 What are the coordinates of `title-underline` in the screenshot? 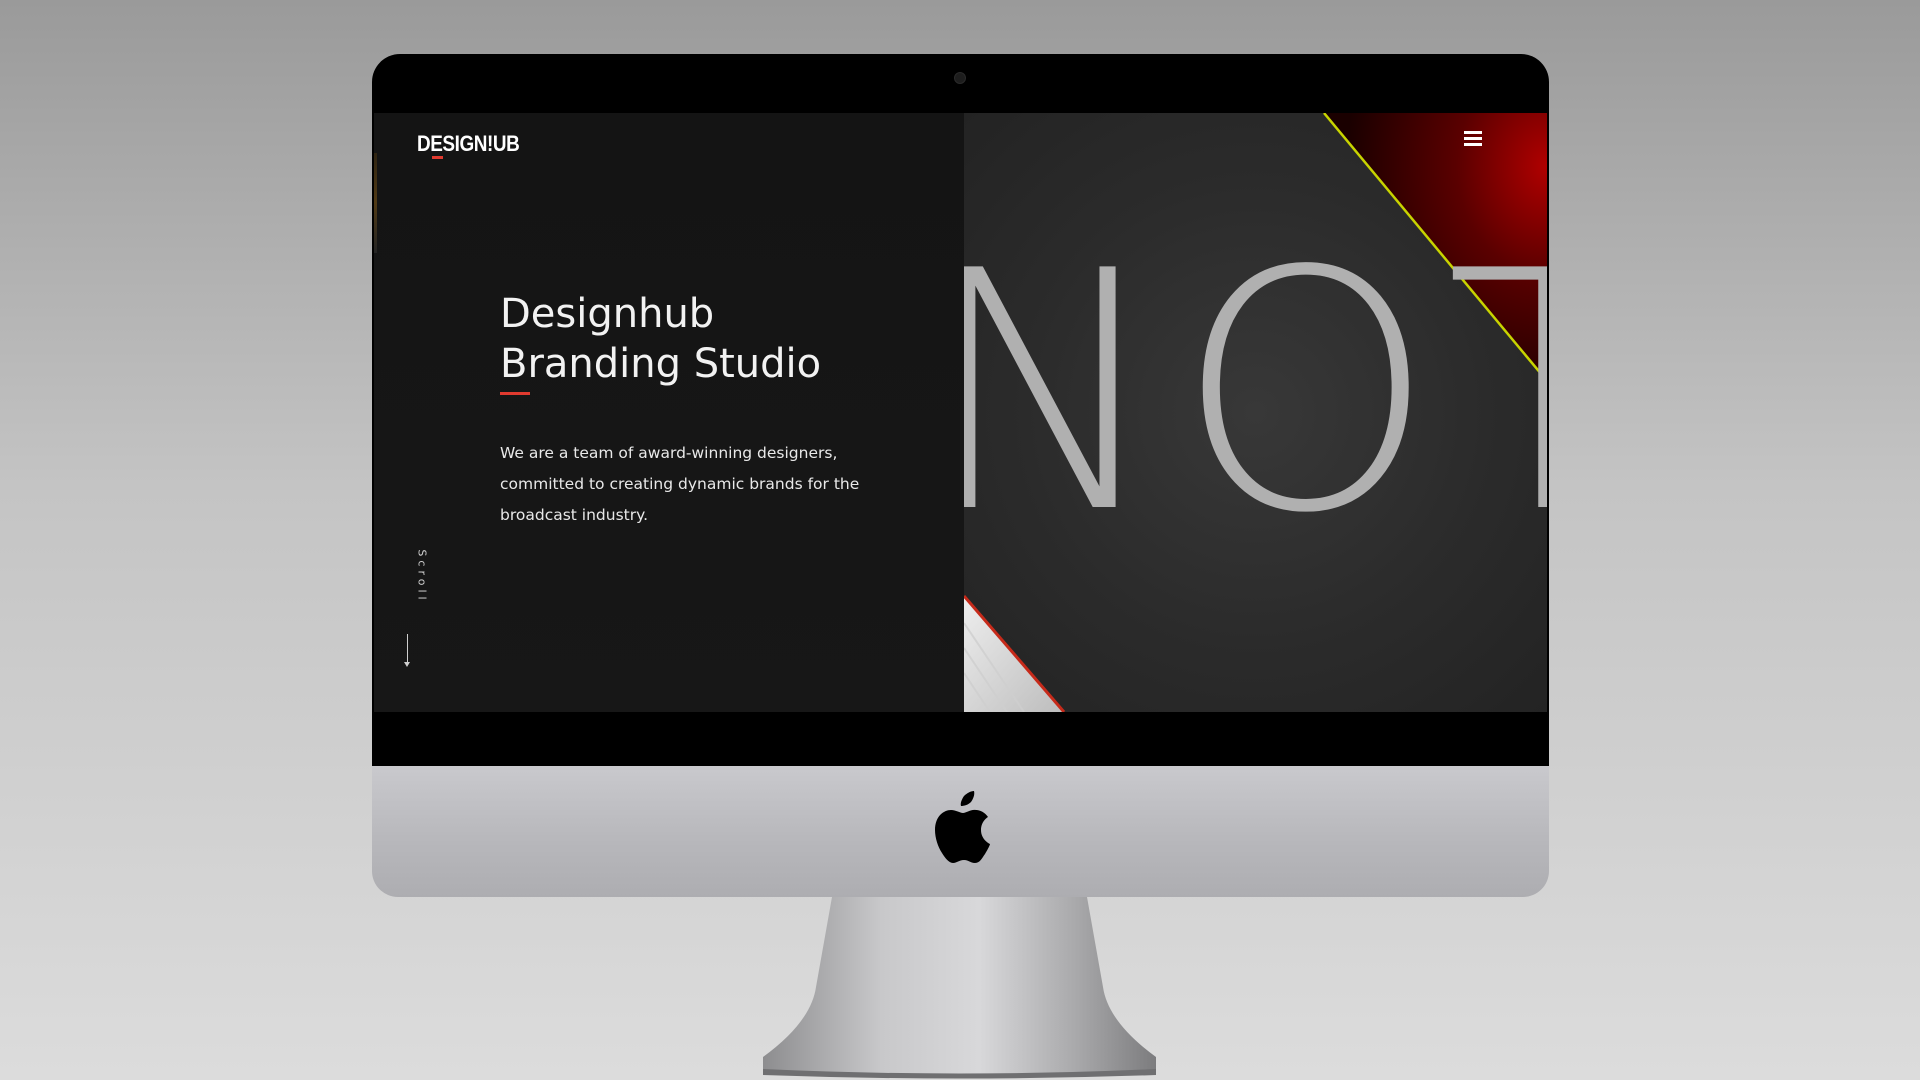 It's located at (515, 393).